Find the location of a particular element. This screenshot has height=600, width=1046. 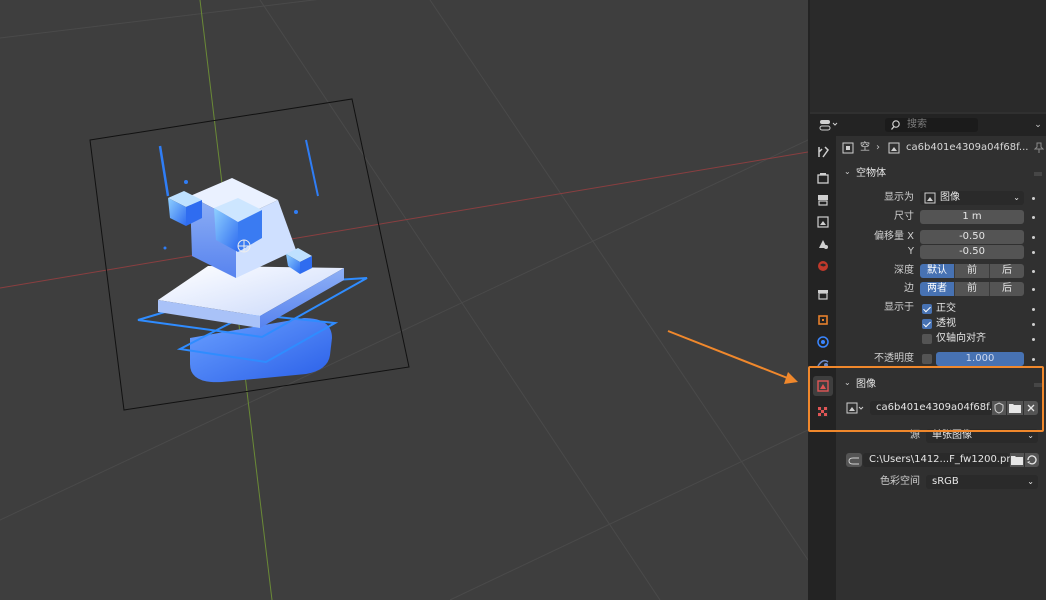

axis-aligned-label: 仅轴向对齐 is located at coordinates (961, 338).